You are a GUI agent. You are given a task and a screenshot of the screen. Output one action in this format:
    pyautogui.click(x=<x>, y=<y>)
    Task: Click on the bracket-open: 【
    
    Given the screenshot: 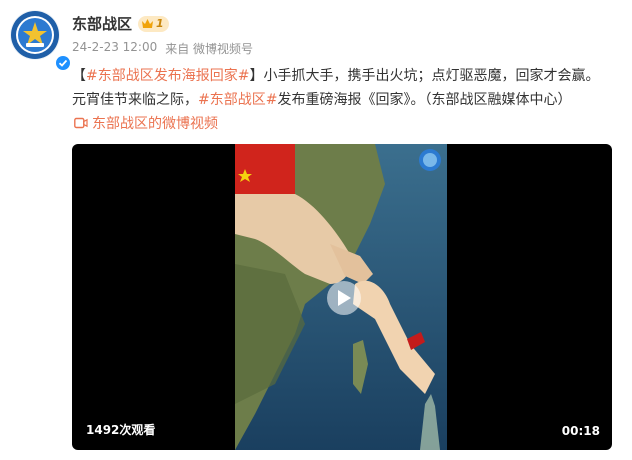 What is the action you would take?
    pyautogui.click(x=79, y=76)
    